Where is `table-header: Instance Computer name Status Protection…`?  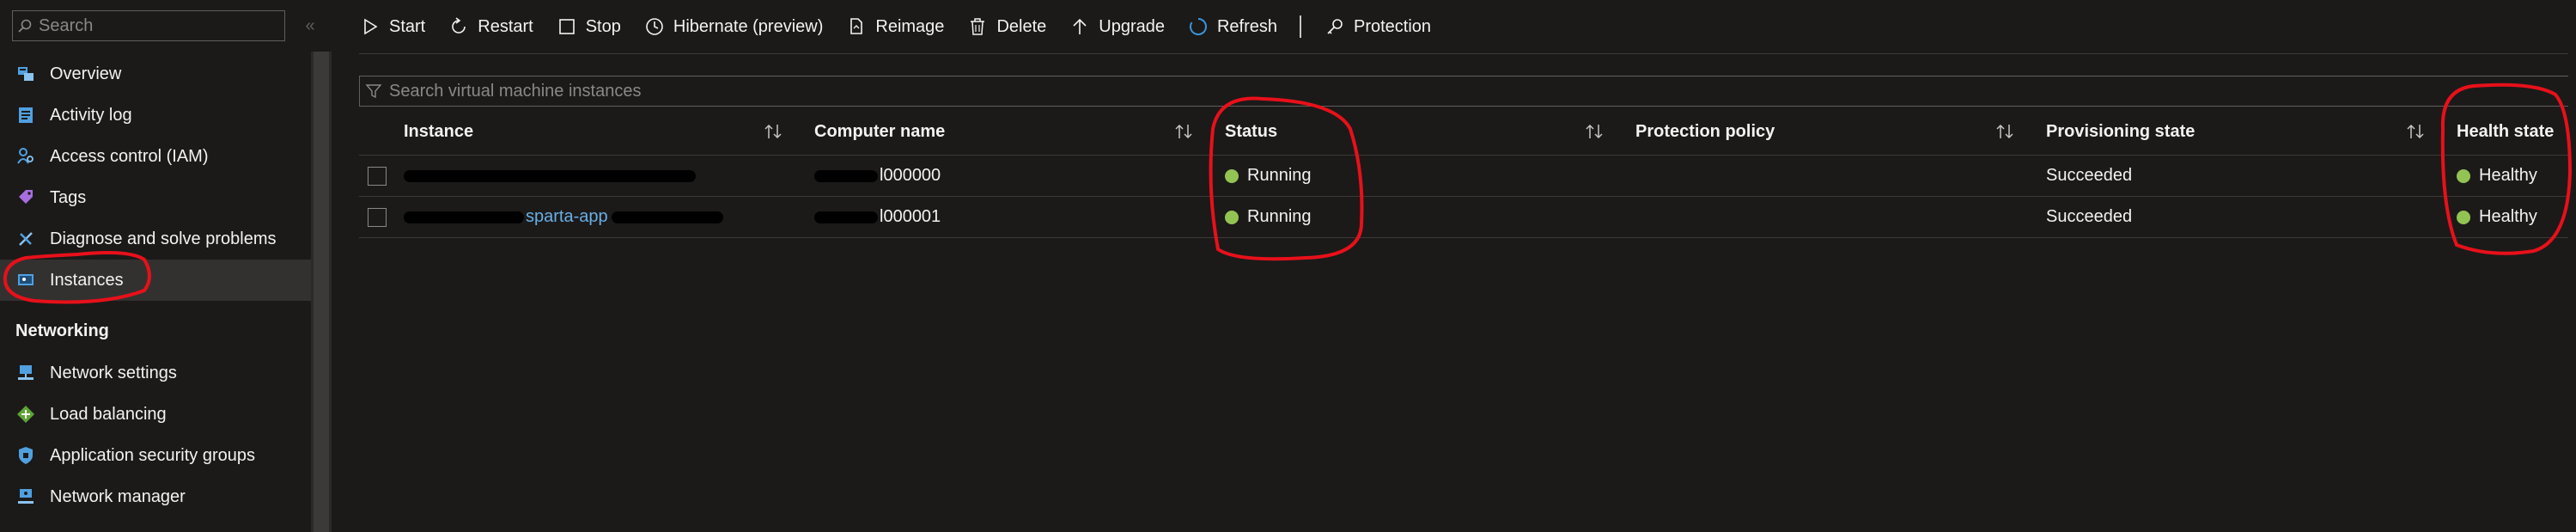
table-header: Instance Computer name Status Protection… is located at coordinates (1467, 132).